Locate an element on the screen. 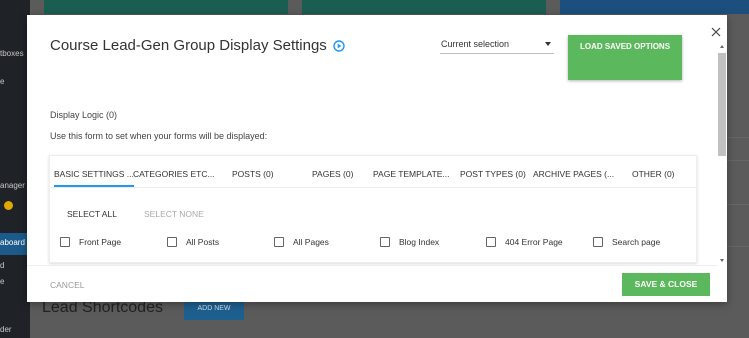  checkbox-404-error-page: 404 Error Page is located at coordinates (524, 242).